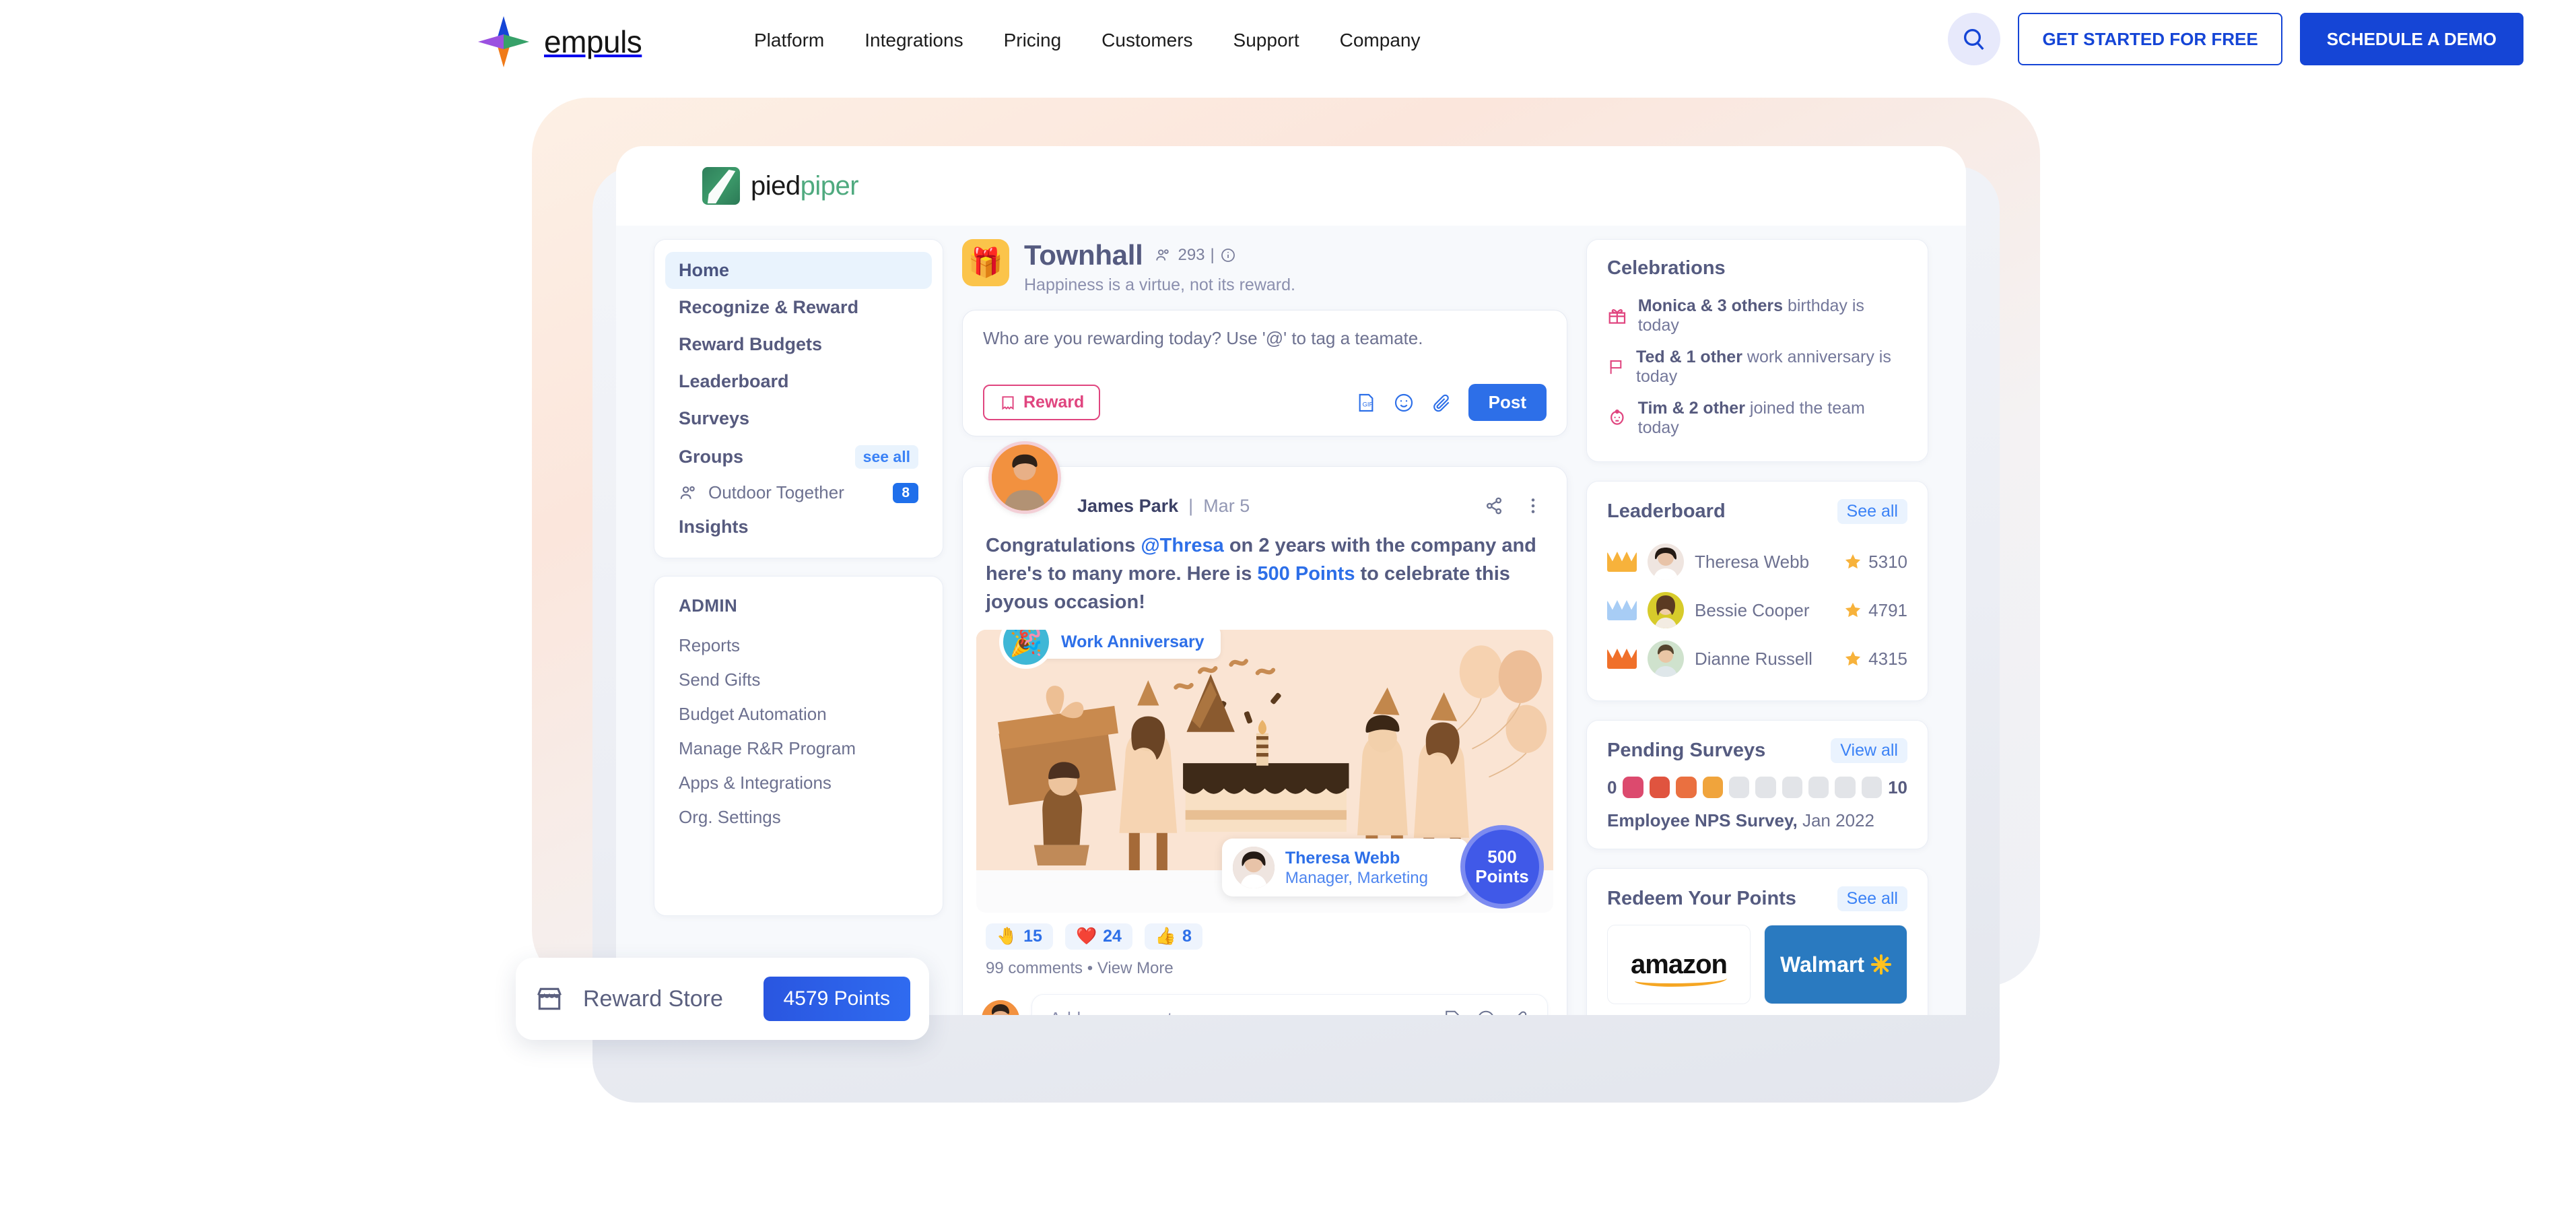 This screenshot has width=2576, height=1211. I want to click on leaderboard-row: Bessie Cooper 4791, so click(1757, 610).